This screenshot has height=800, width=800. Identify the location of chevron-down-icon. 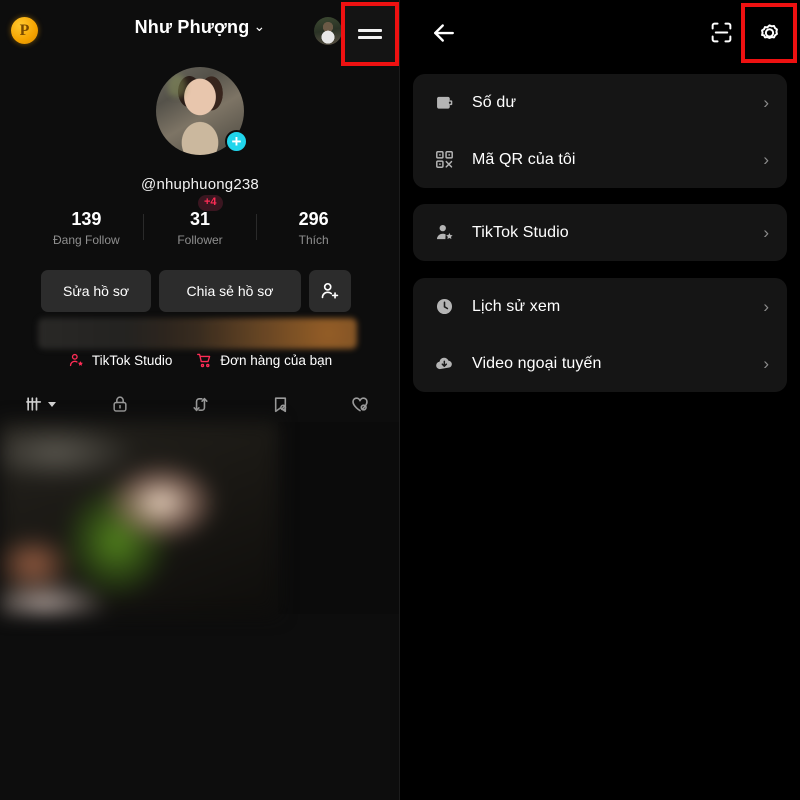
(52, 404).